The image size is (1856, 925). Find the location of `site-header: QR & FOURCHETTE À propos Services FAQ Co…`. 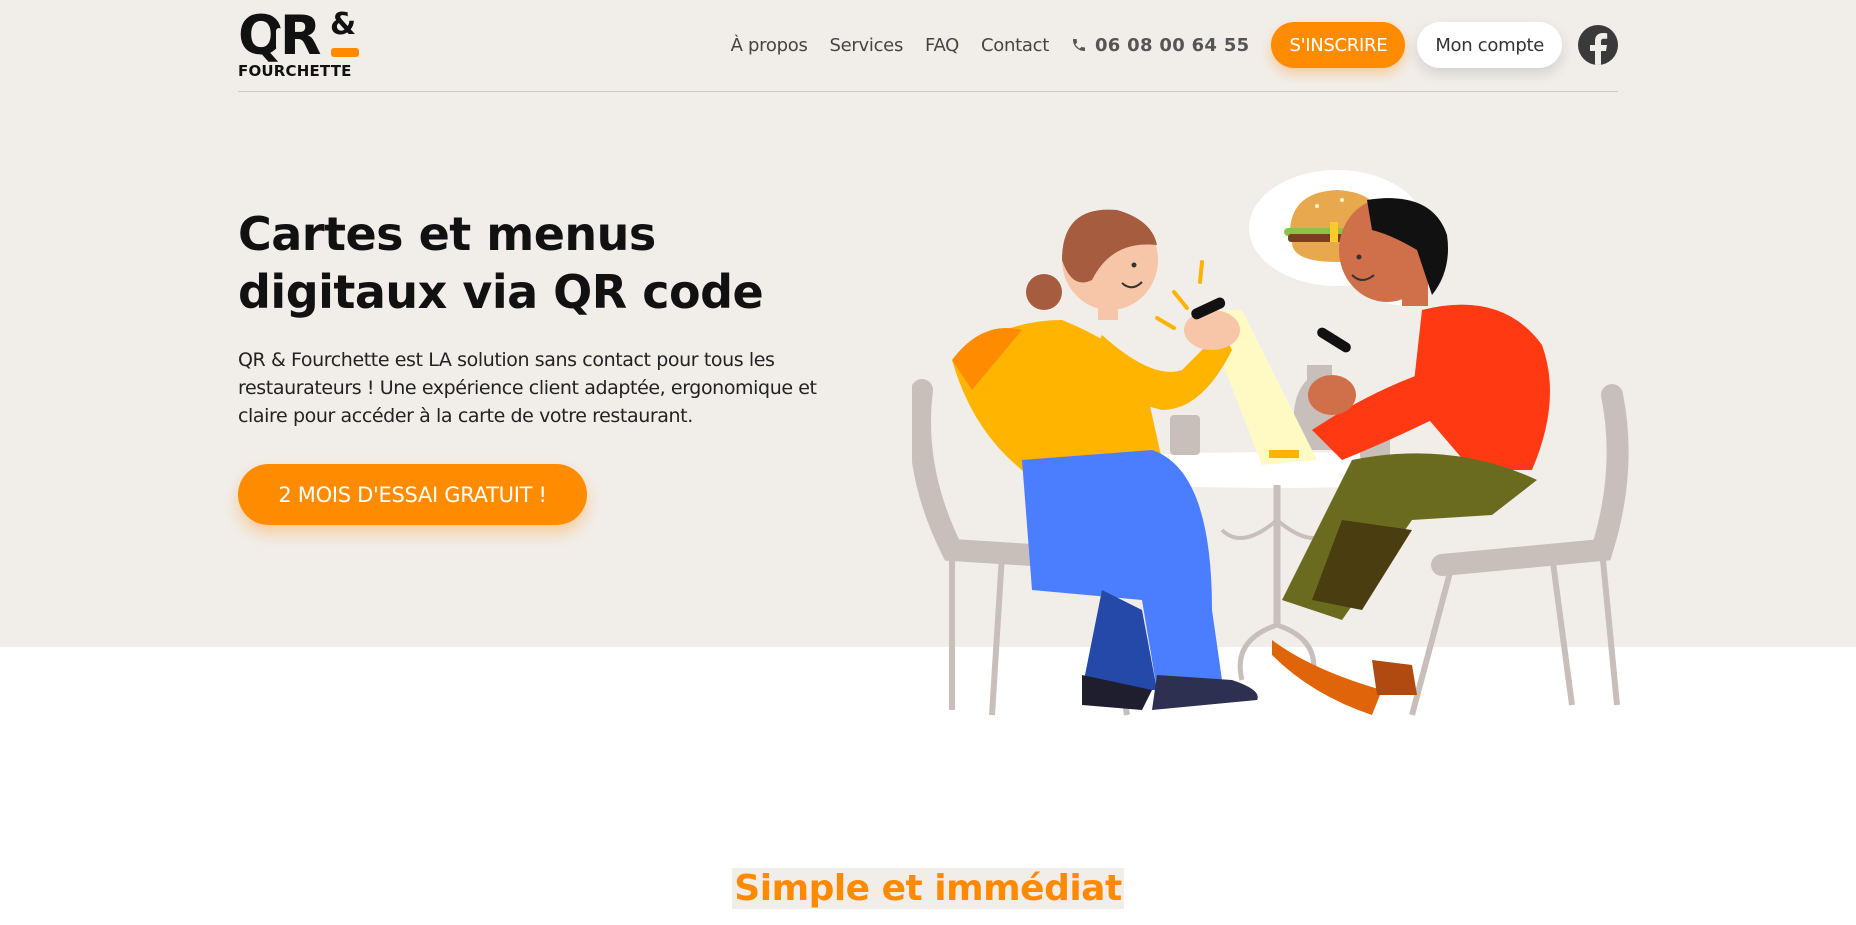

site-header: QR & FOURCHETTE À propos Services FAQ Co… is located at coordinates (928, 46).